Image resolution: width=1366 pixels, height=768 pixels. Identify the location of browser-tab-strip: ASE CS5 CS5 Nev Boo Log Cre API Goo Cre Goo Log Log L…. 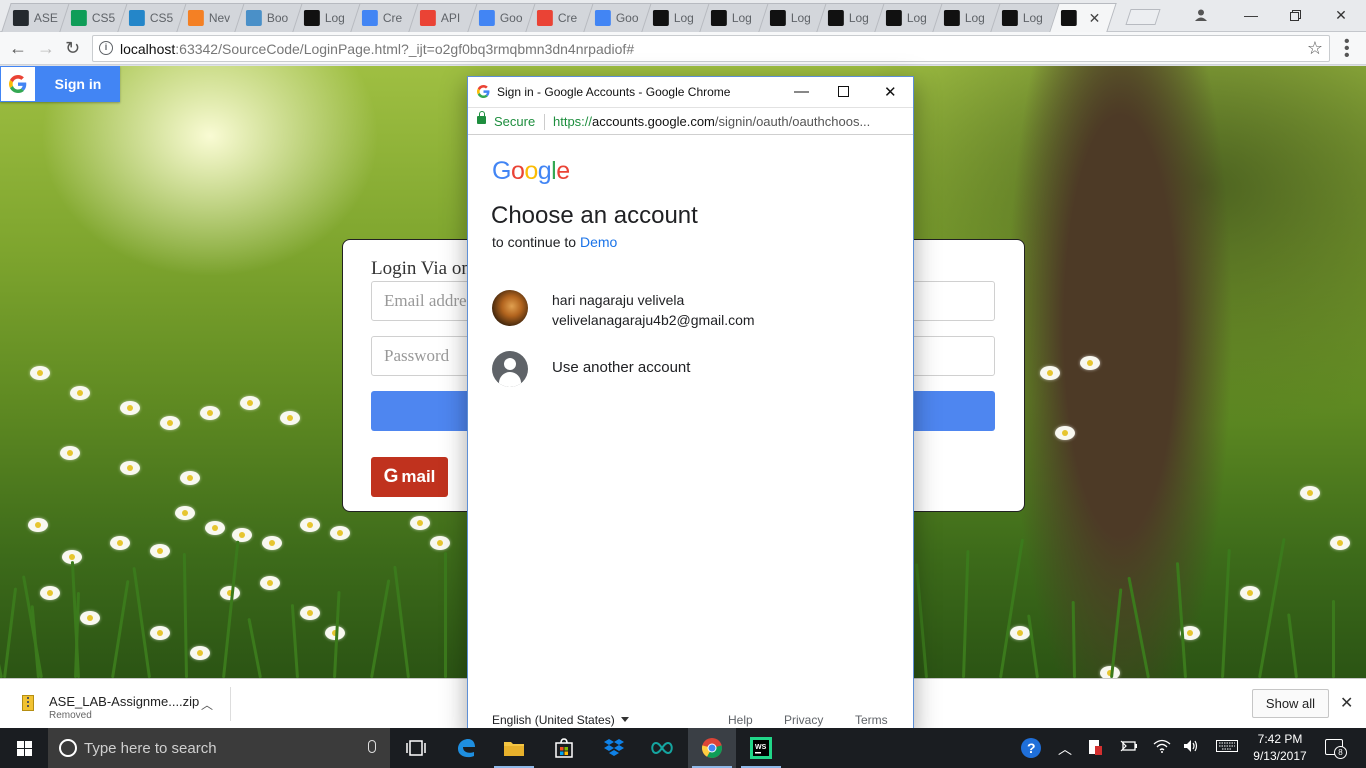
(683, 16).